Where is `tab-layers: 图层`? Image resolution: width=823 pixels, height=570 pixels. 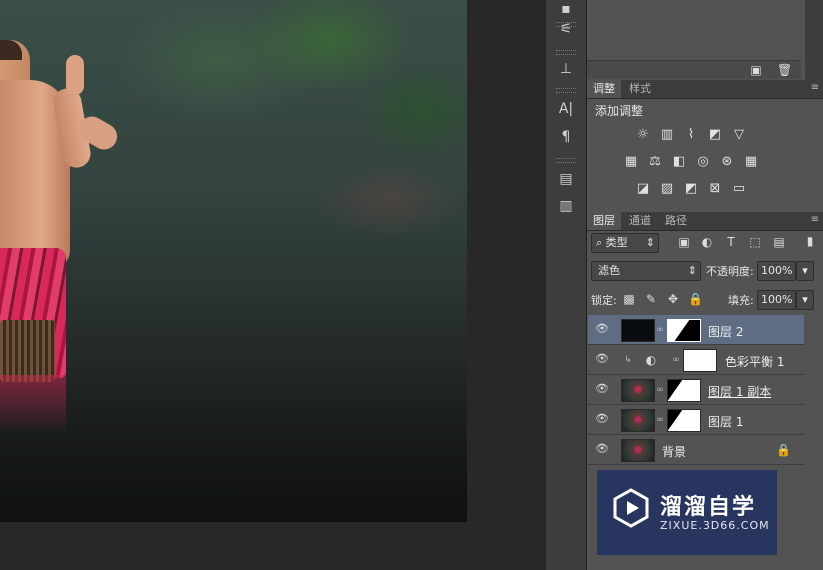
tab-layers: 图层 is located at coordinates (604, 221).